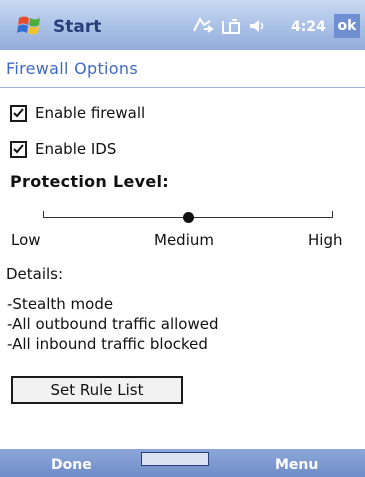  Describe the element at coordinates (18, 113) in the screenshot. I see `enable-firewall-checkbox` at that location.